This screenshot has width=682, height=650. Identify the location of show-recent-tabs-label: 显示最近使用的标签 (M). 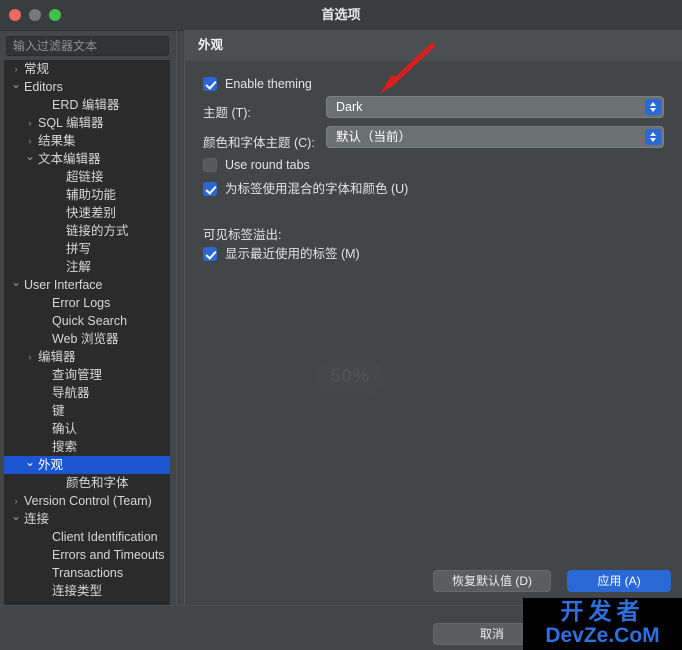
(292, 254).